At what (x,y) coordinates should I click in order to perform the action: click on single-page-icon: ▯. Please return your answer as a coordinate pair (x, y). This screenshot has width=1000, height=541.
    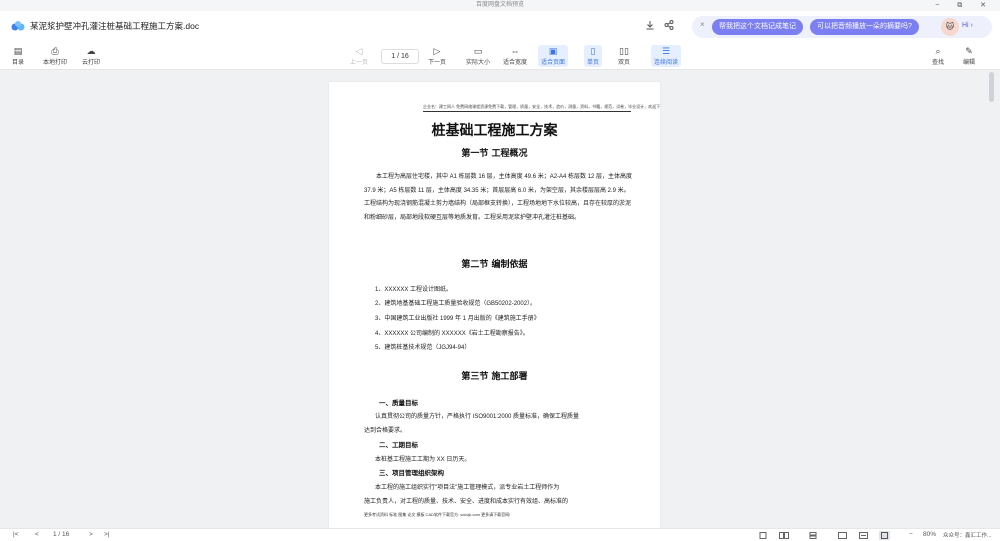
    Looking at the image, I should click on (593, 51).